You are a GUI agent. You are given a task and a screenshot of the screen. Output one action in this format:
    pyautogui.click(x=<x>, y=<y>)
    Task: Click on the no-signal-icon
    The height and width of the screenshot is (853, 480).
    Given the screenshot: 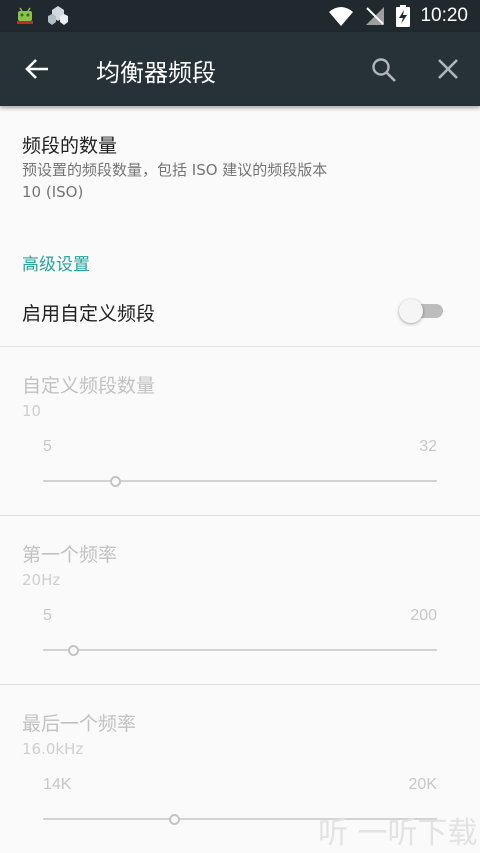 What is the action you would take?
    pyautogui.click(x=375, y=16)
    